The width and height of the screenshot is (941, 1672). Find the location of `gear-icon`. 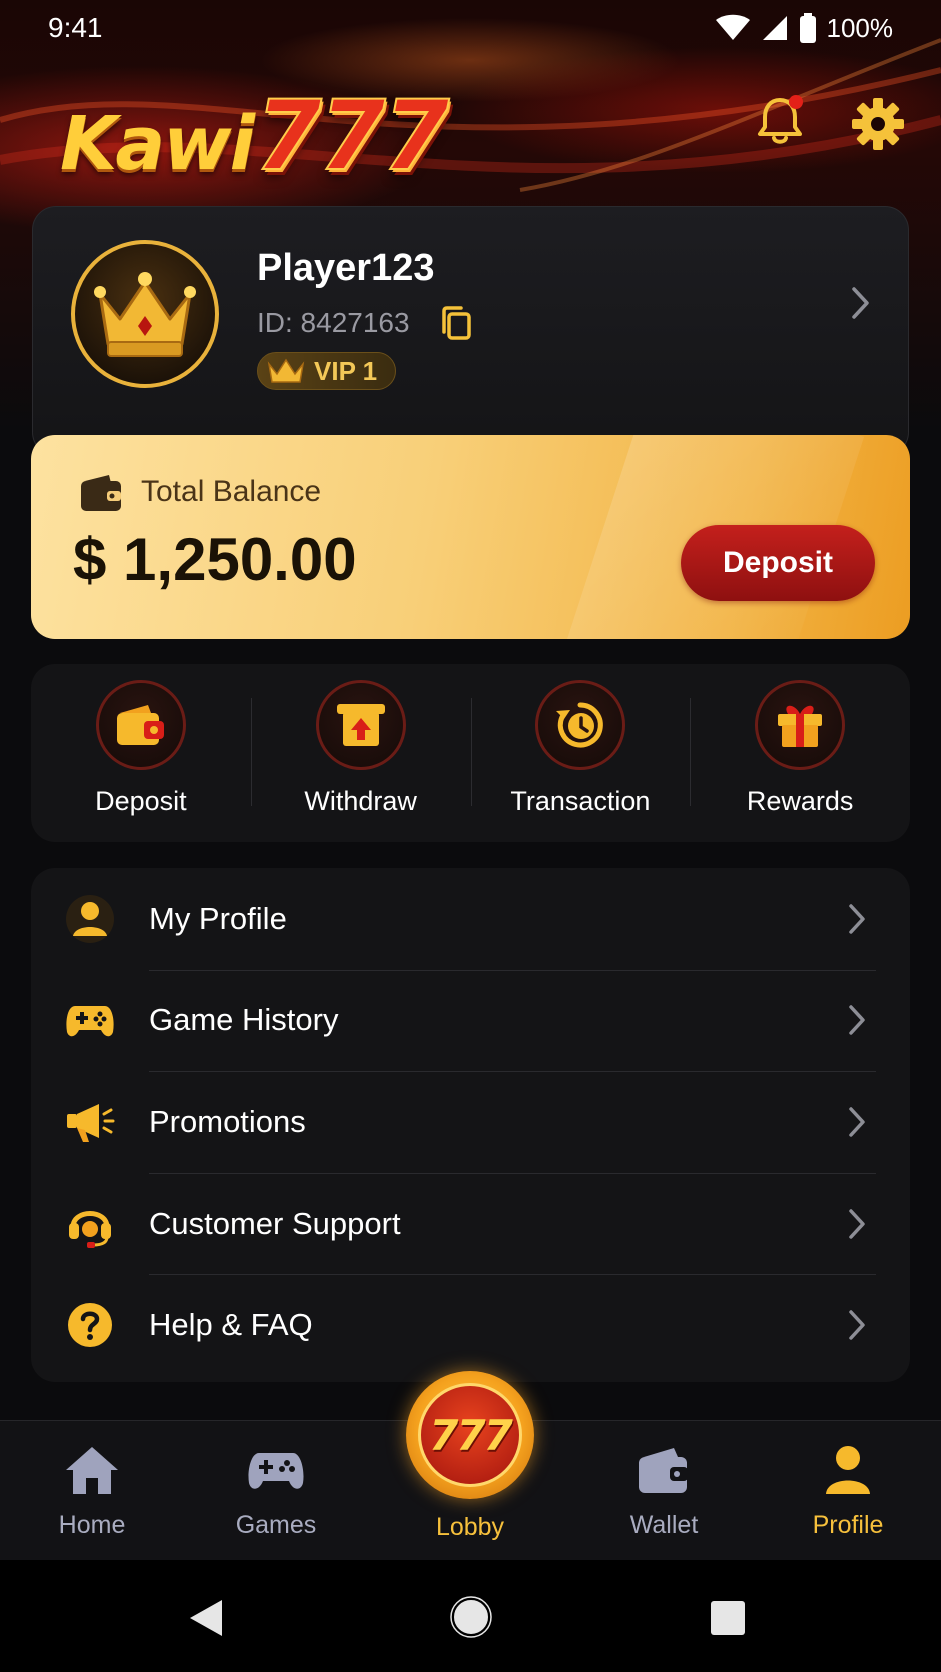

gear-icon is located at coordinates (878, 124).